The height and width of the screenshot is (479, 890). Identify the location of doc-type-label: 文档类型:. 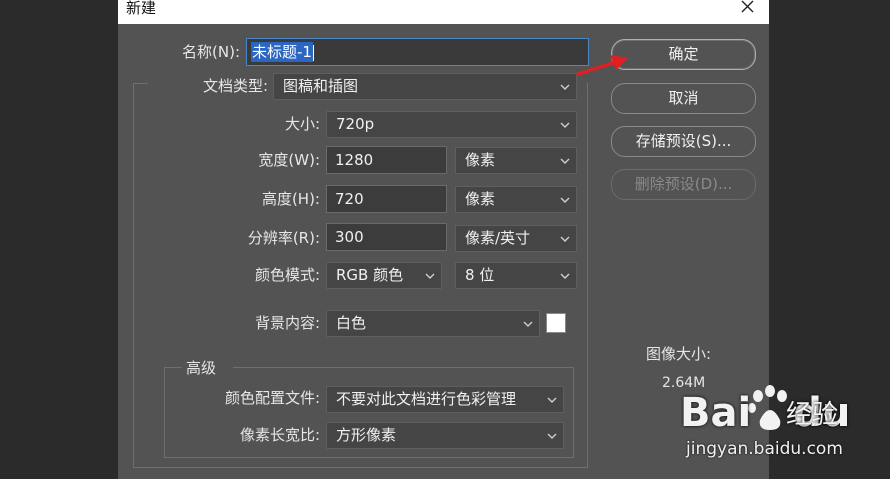
(235, 86).